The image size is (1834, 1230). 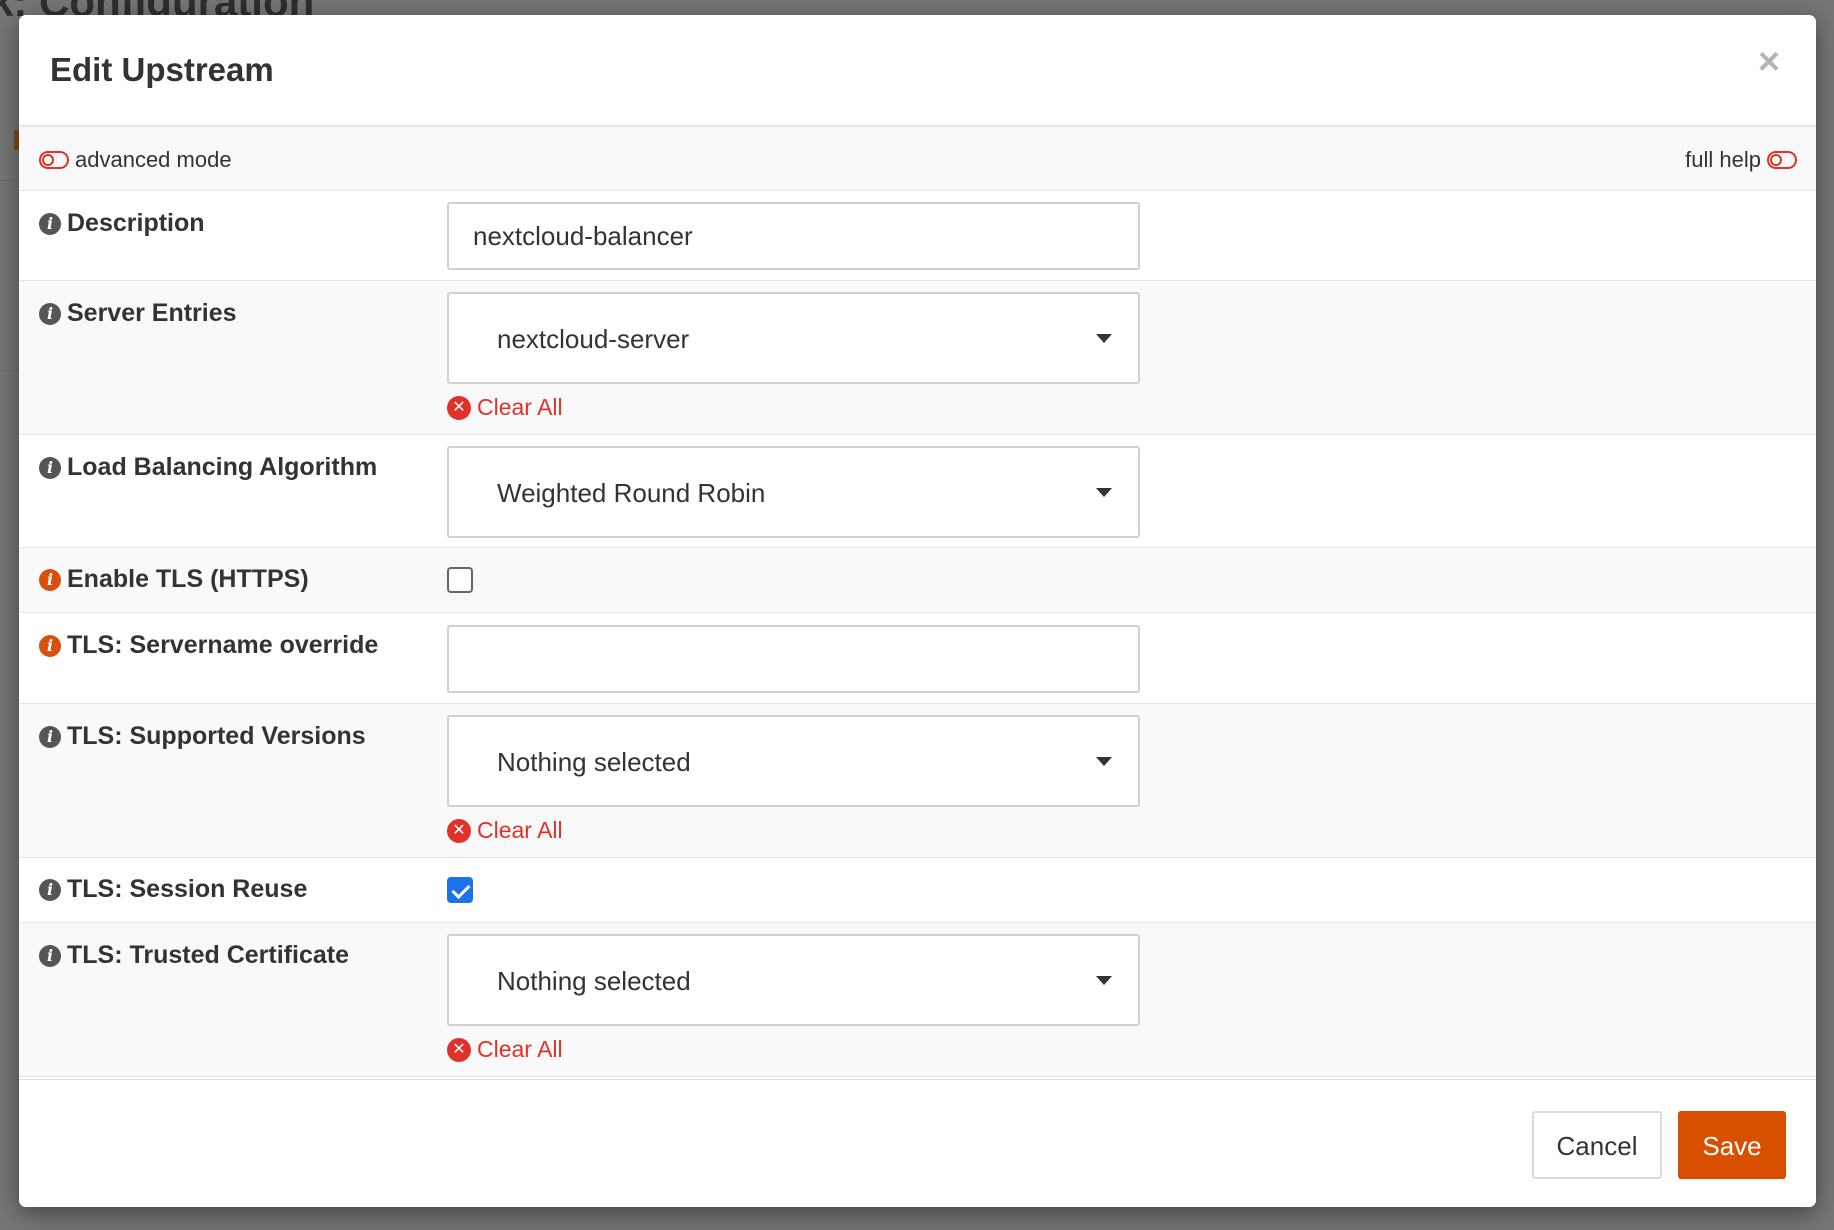 I want to click on tls-trusted-cert-field-wrap: Nothing selected ✕ Clear All, so click(x=793, y=998).